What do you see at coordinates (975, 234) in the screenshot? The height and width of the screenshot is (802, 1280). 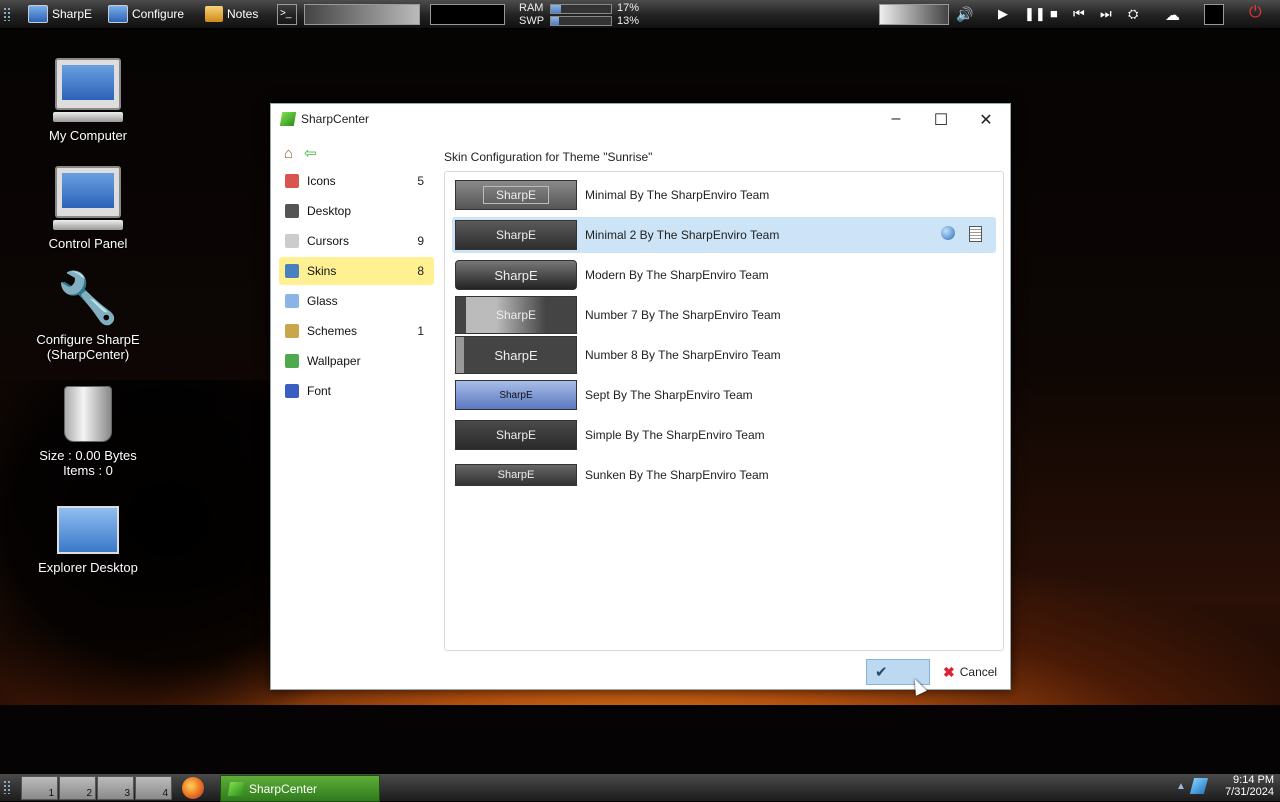 I see `document-icon` at bounding box center [975, 234].